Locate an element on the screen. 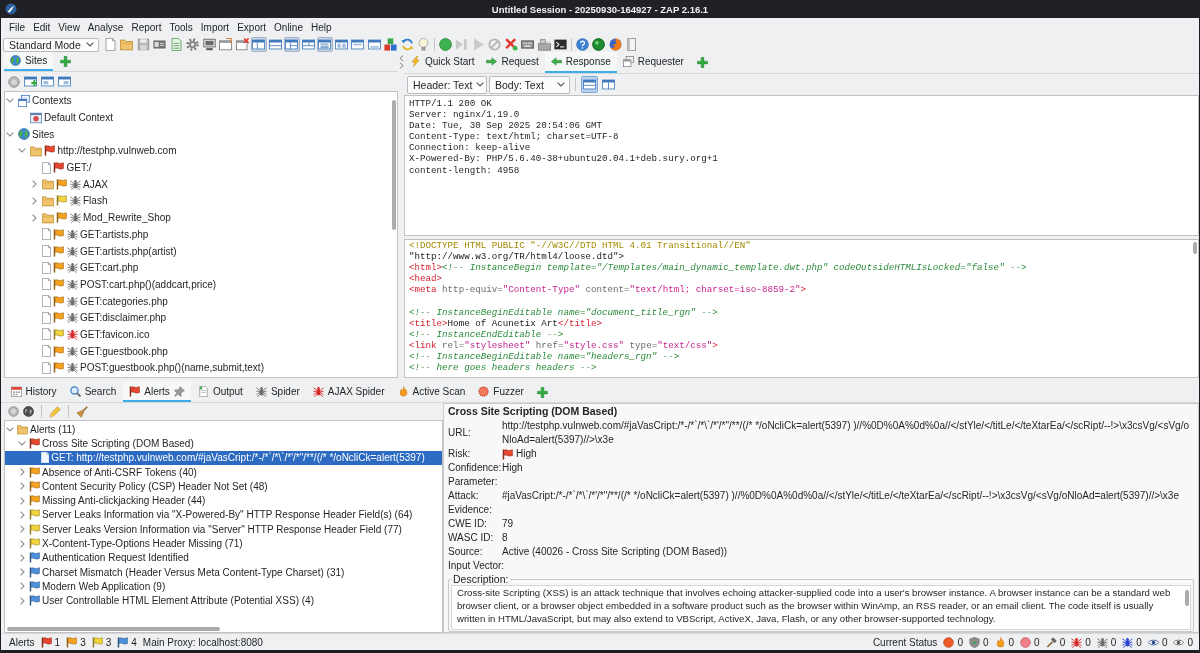 This screenshot has height=653, width=1200. menu-item: Analyse is located at coordinates (105, 27).